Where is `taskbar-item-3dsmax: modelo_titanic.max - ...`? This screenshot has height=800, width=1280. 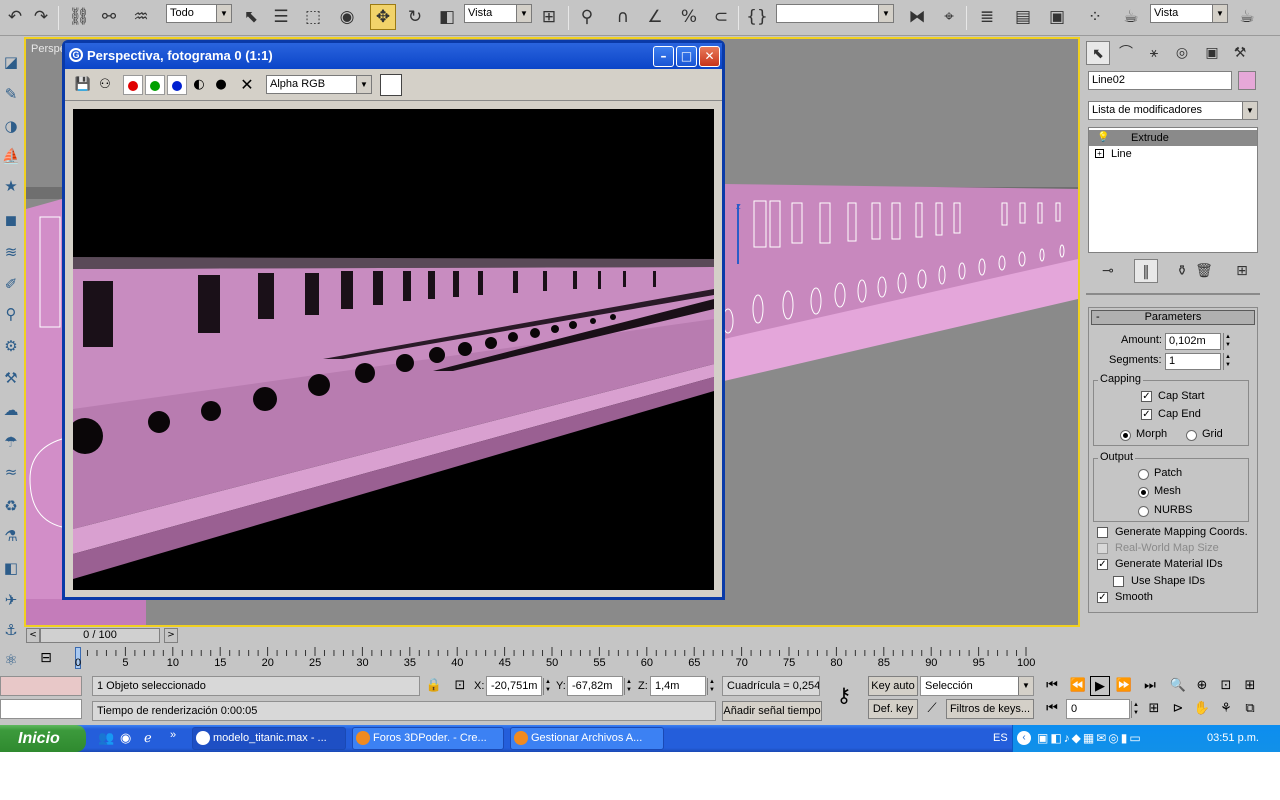
taskbar-item-3dsmax: modelo_titanic.max - ... is located at coordinates (269, 738).